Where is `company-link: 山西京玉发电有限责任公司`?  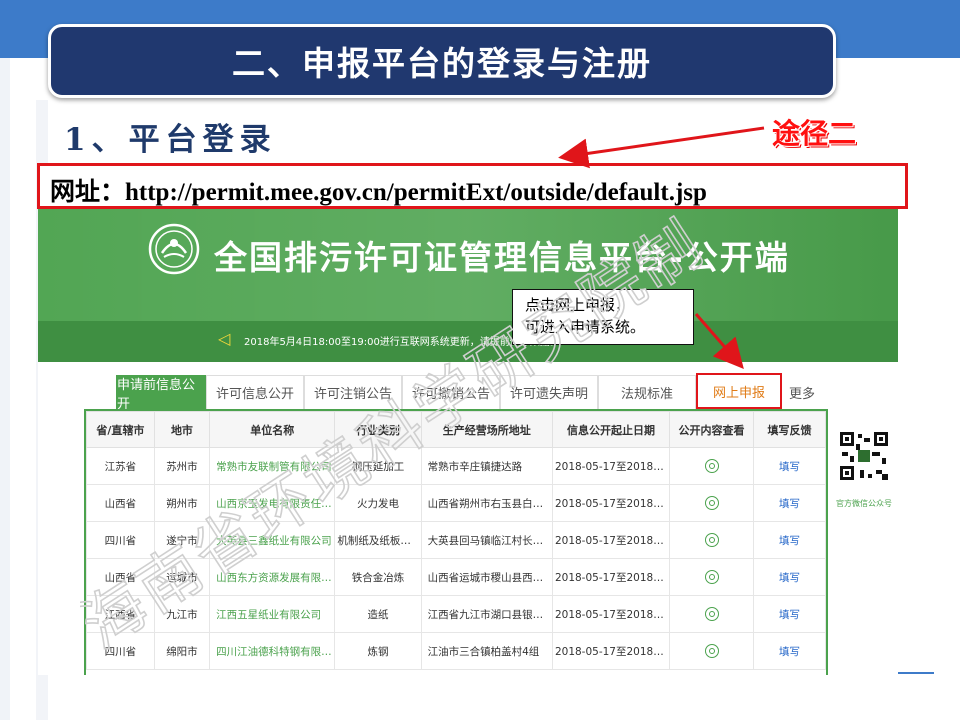
company-link: 山西京玉发电有限责任公司 is located at coordinates (272, 503).